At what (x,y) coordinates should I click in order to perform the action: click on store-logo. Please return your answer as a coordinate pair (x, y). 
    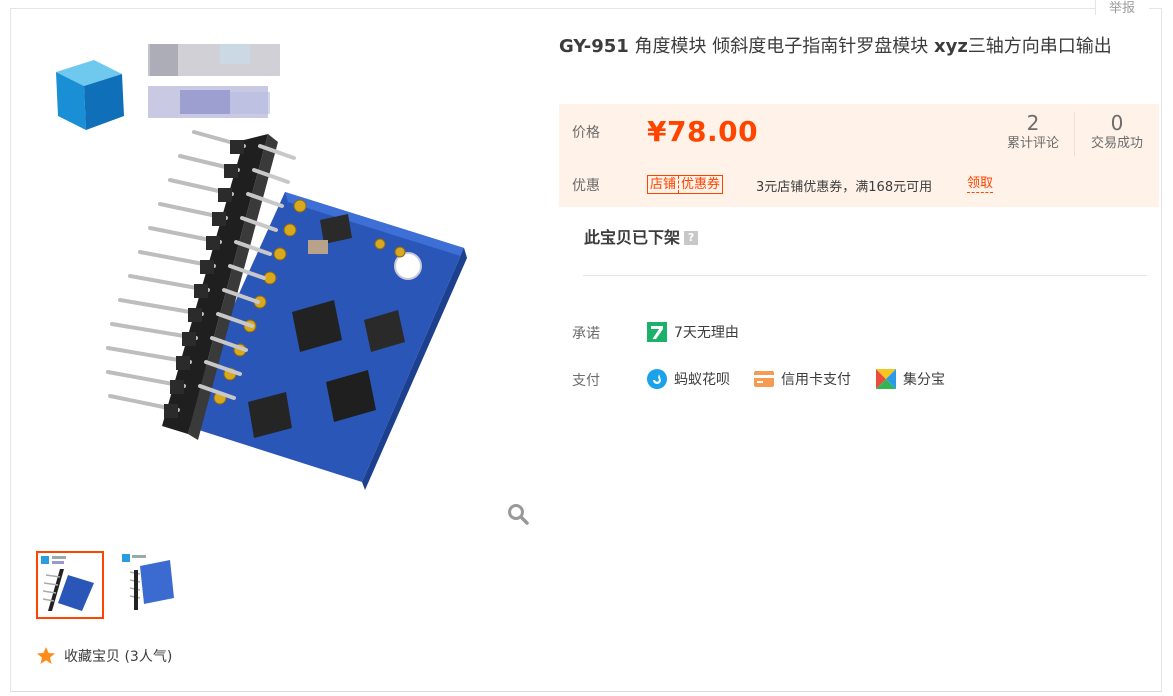
    Looking at the image, I should click on (168, 87).